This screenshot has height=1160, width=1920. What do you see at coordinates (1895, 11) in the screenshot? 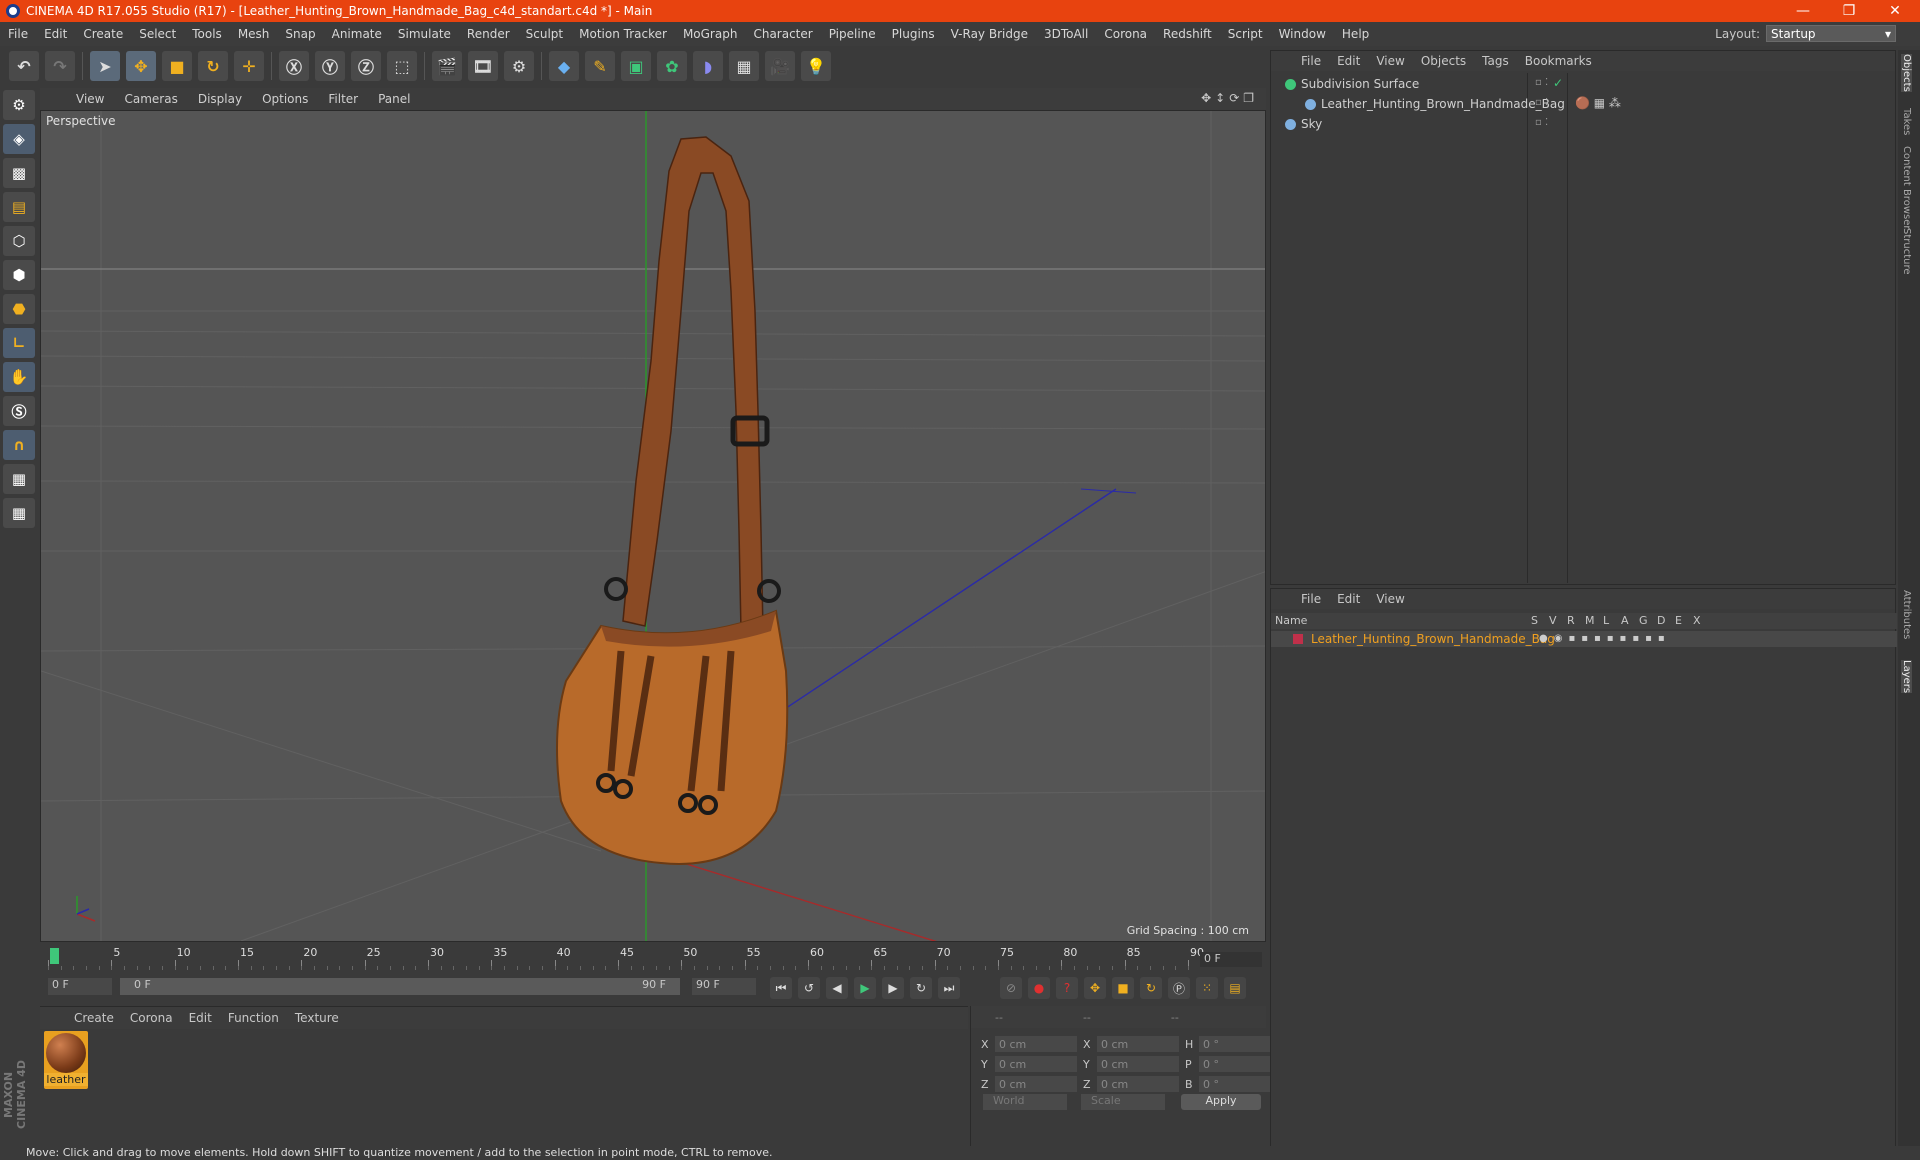
I see `close-button: ✕` at bounding box center [1895, 11].